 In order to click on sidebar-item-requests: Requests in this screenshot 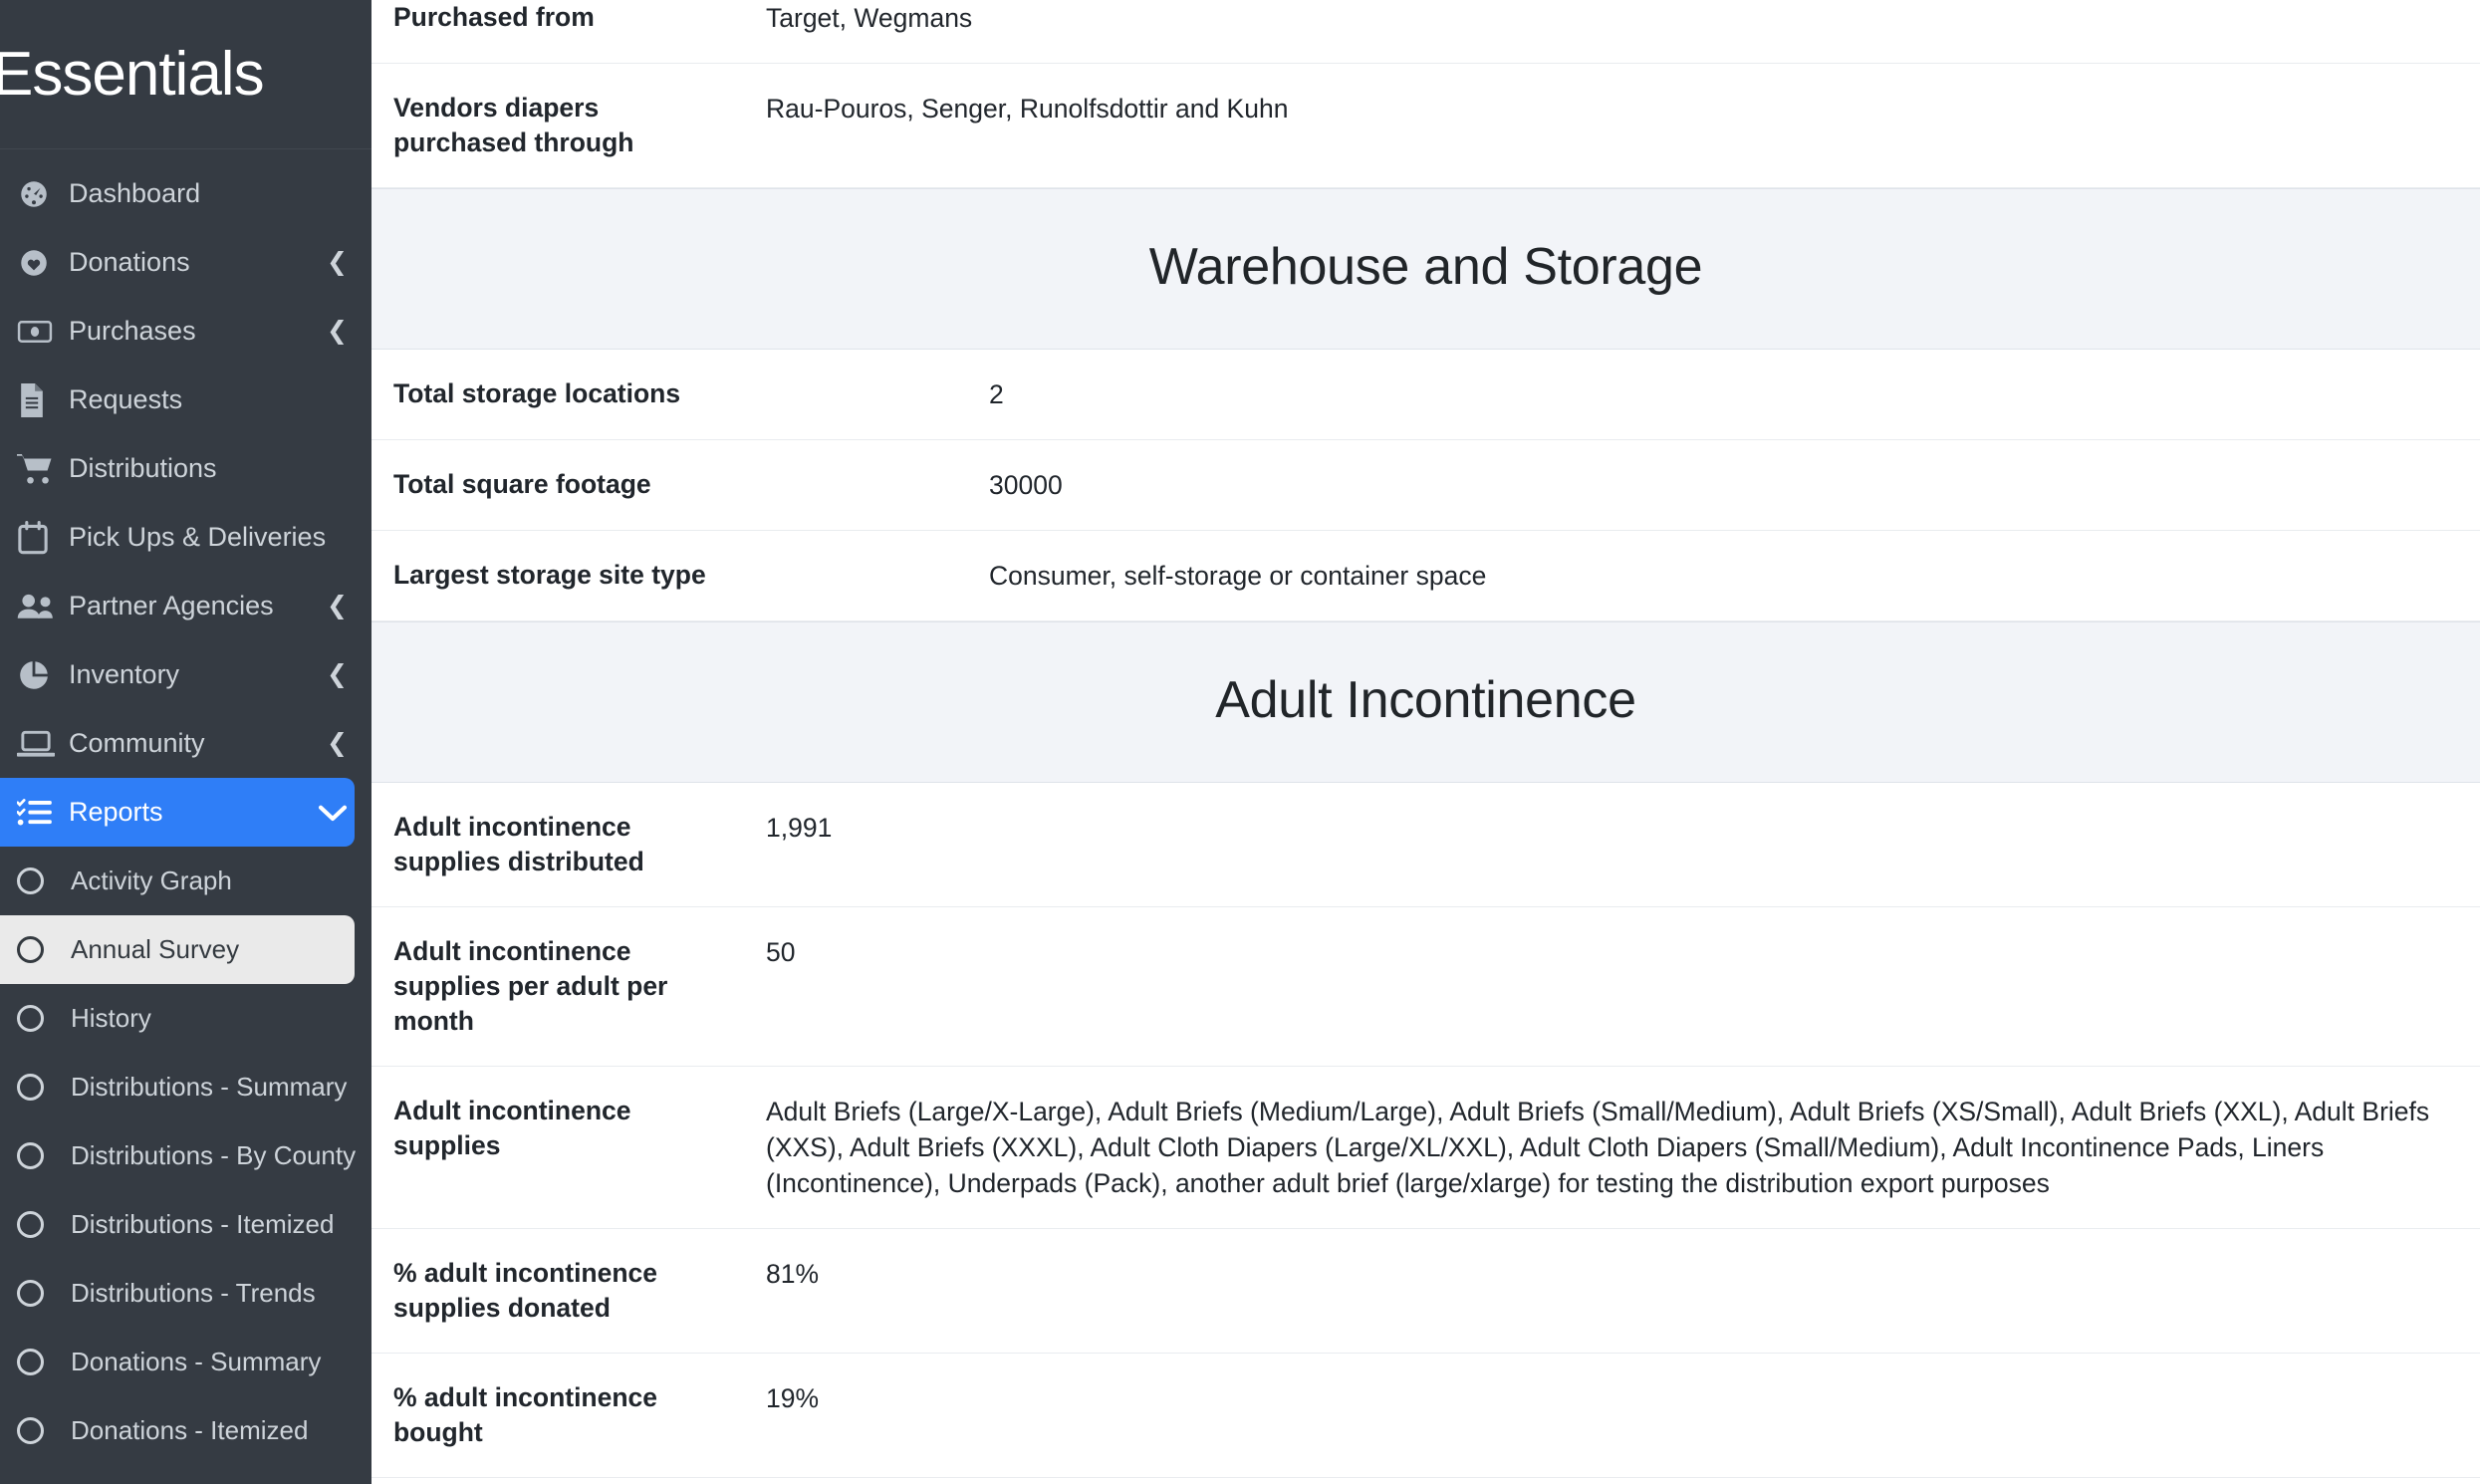, I will do `click(186, 400)`.